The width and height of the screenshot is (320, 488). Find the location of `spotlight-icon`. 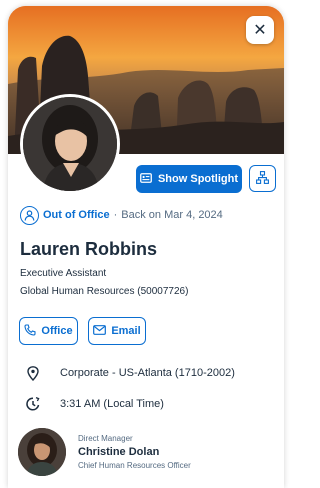

spotlight-icon is located at coordinates (146, 179).